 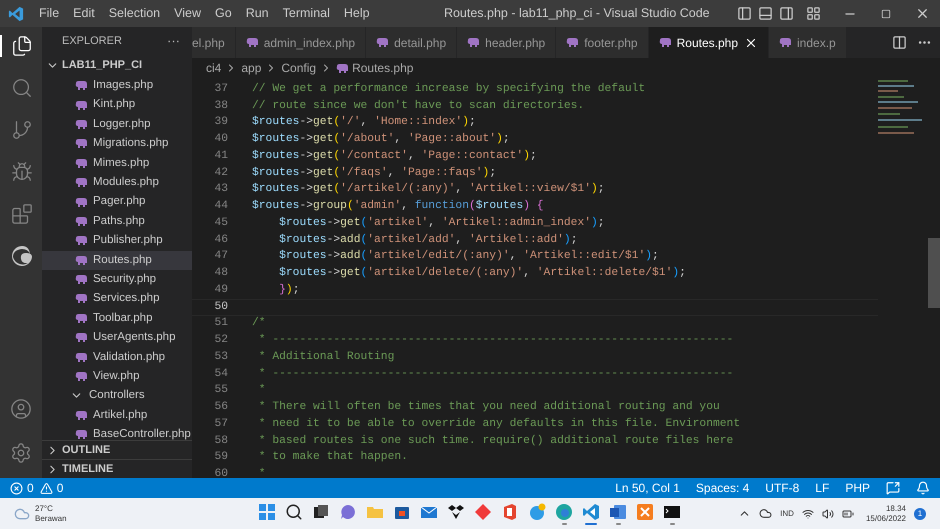 I want to click on line-number: 49, so click(x=220, y=290).